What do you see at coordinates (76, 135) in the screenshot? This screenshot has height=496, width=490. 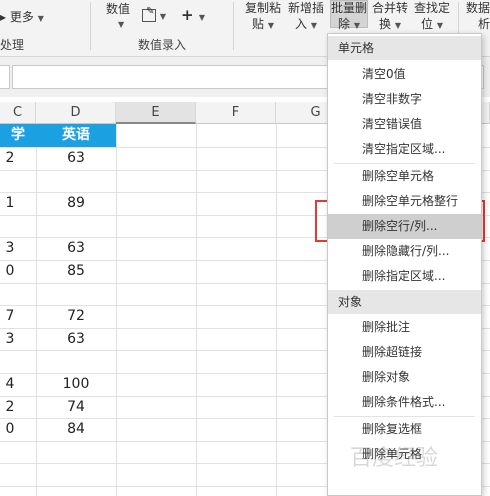 I see `header-cell-english: 英语` at bounding box center [76, 135].